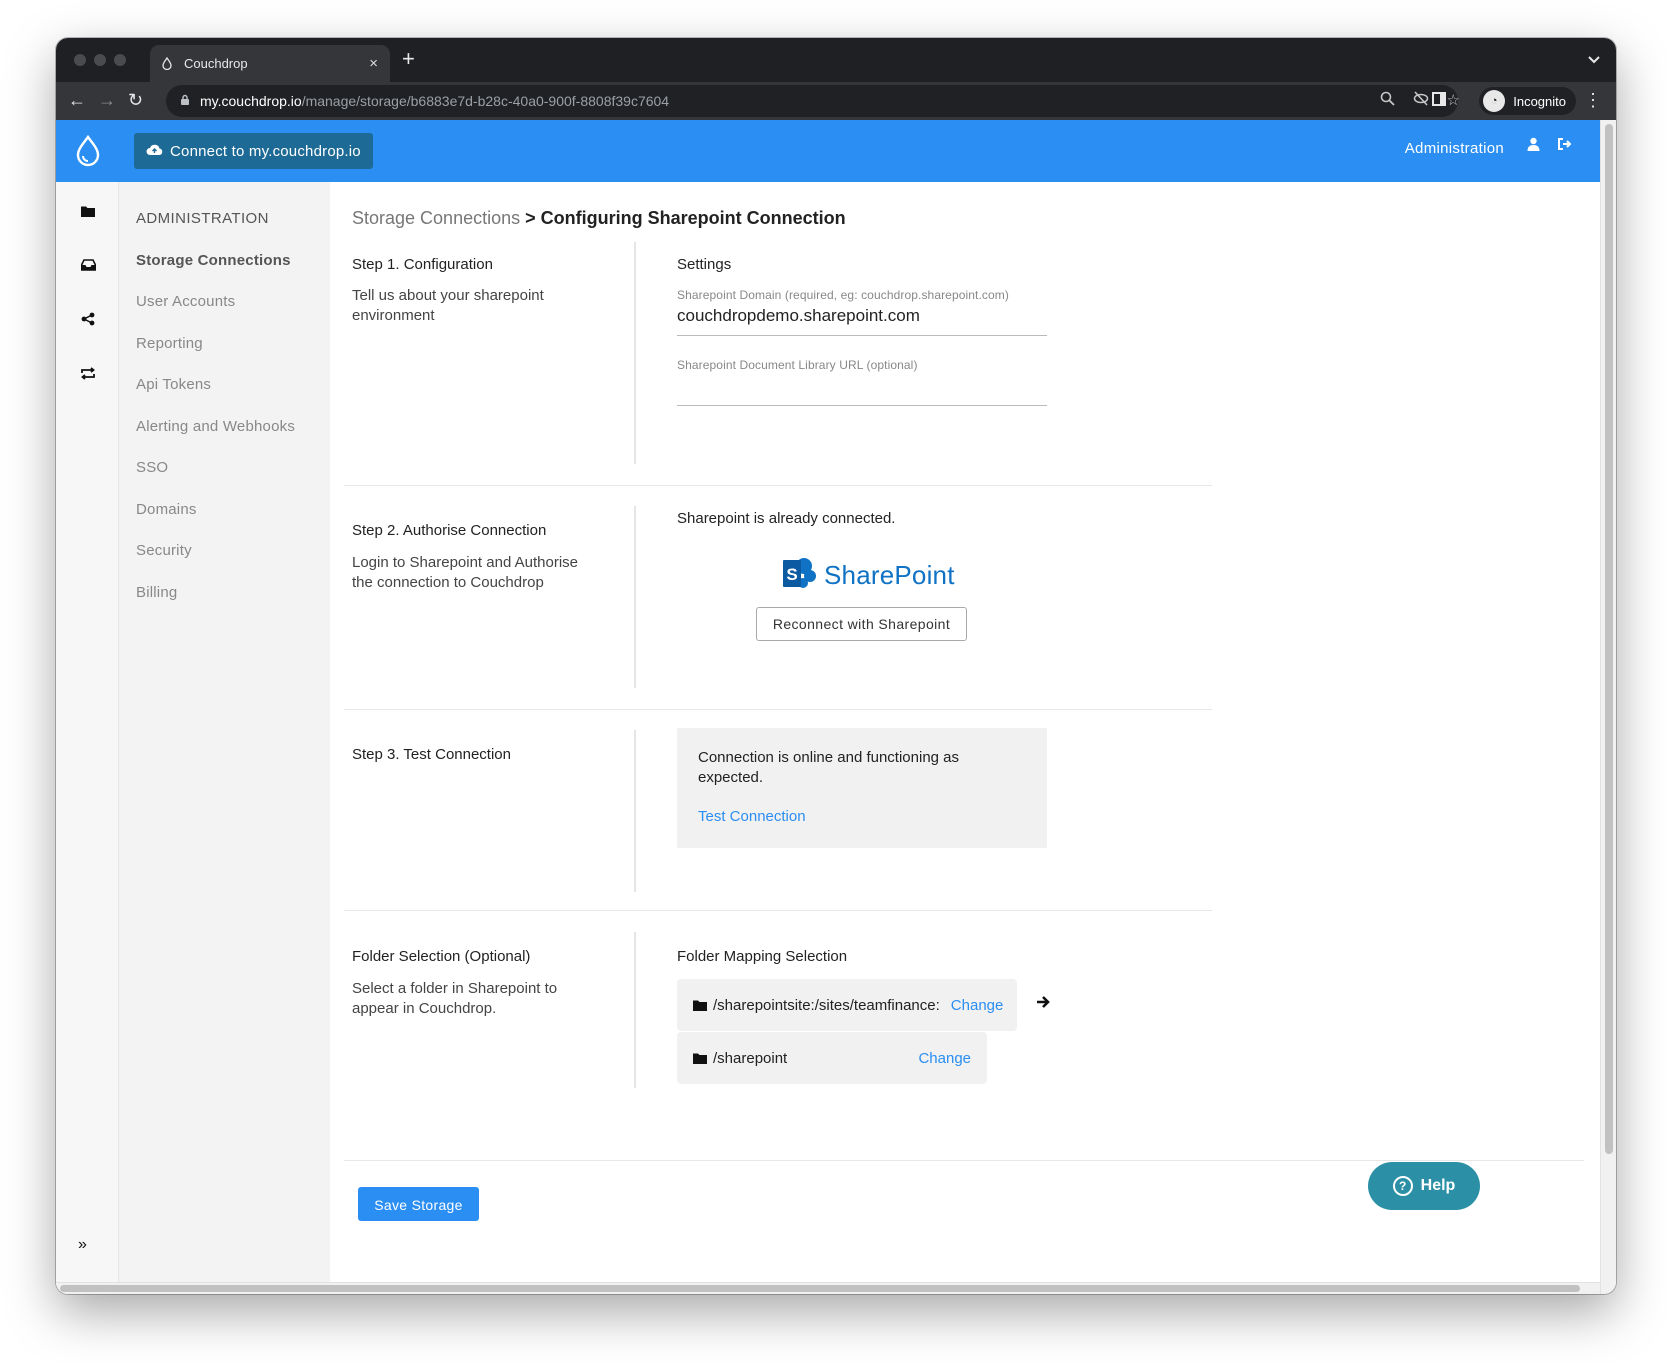 Image resolution: width=1666 pixels, height=1364 pixels. Describe the element at coordinates (944, 1058) in the screenshot. I see `change-target-folder-link: Change` at that location.